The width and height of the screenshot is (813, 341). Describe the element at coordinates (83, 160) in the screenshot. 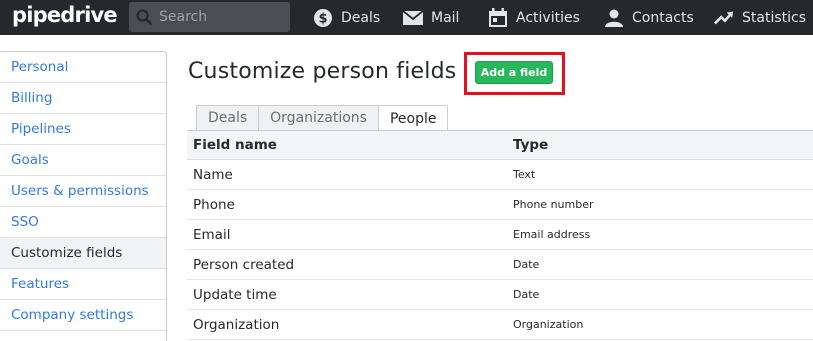

I see `sidebar-item-goals: Goals` at that location.